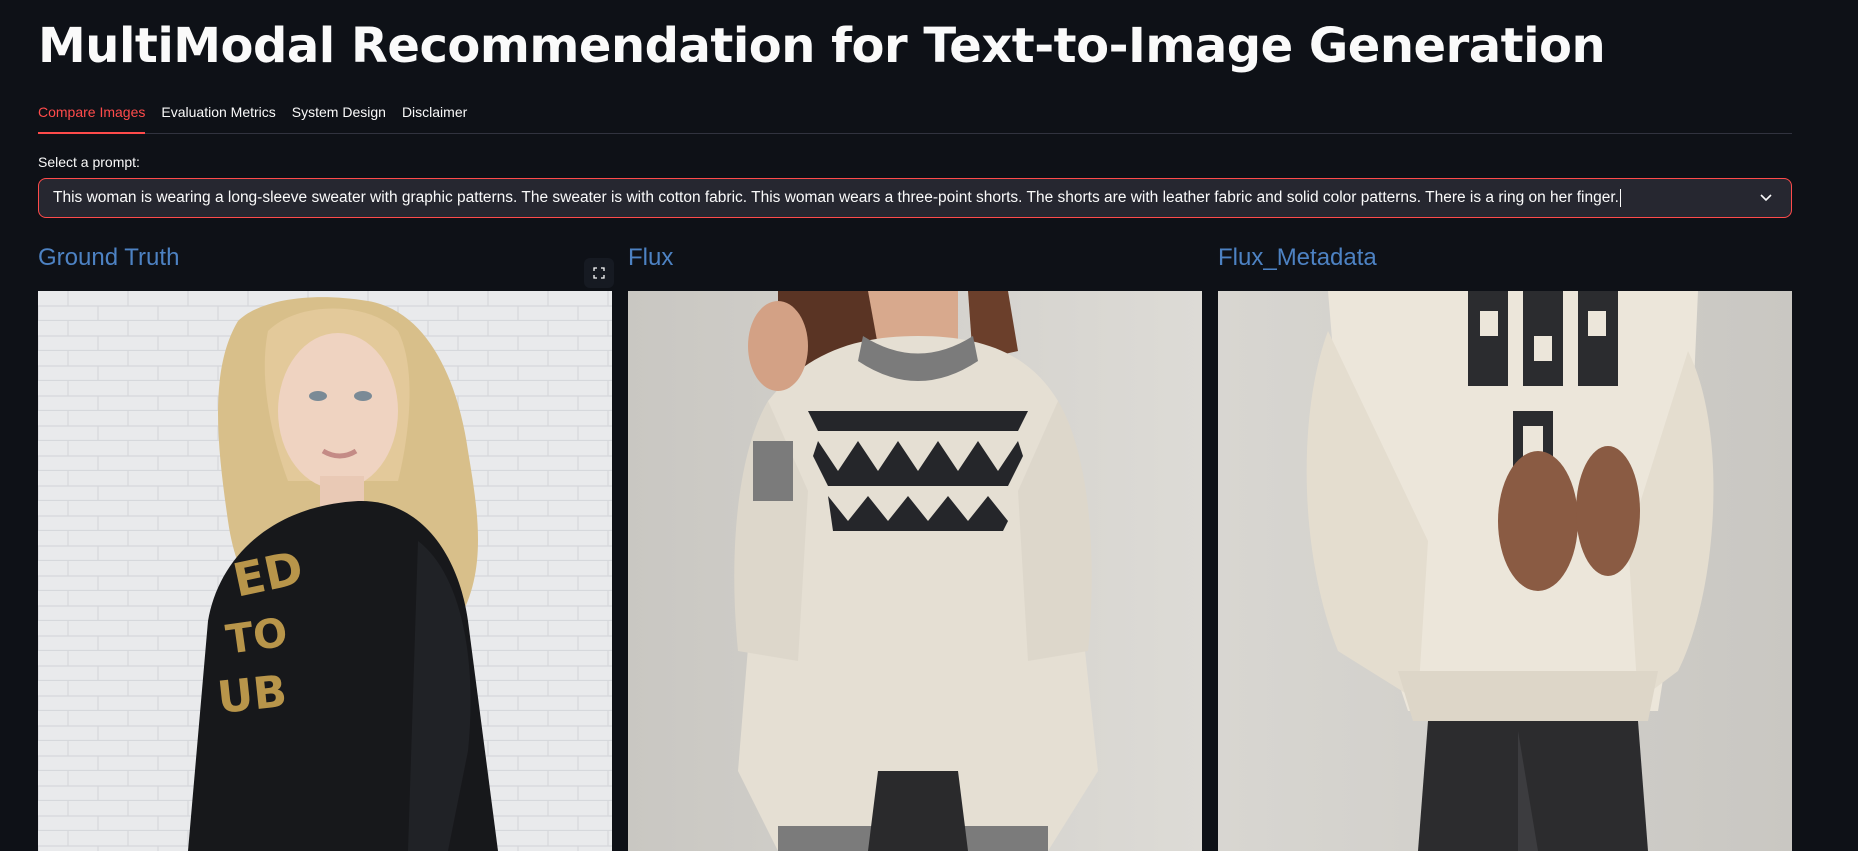 Image resolution: width=1858 pixels, height=851 pixels. Describe the element at coordinates (339, 117) in the screenshot. I see `tab-system-design: System Design` at that location.